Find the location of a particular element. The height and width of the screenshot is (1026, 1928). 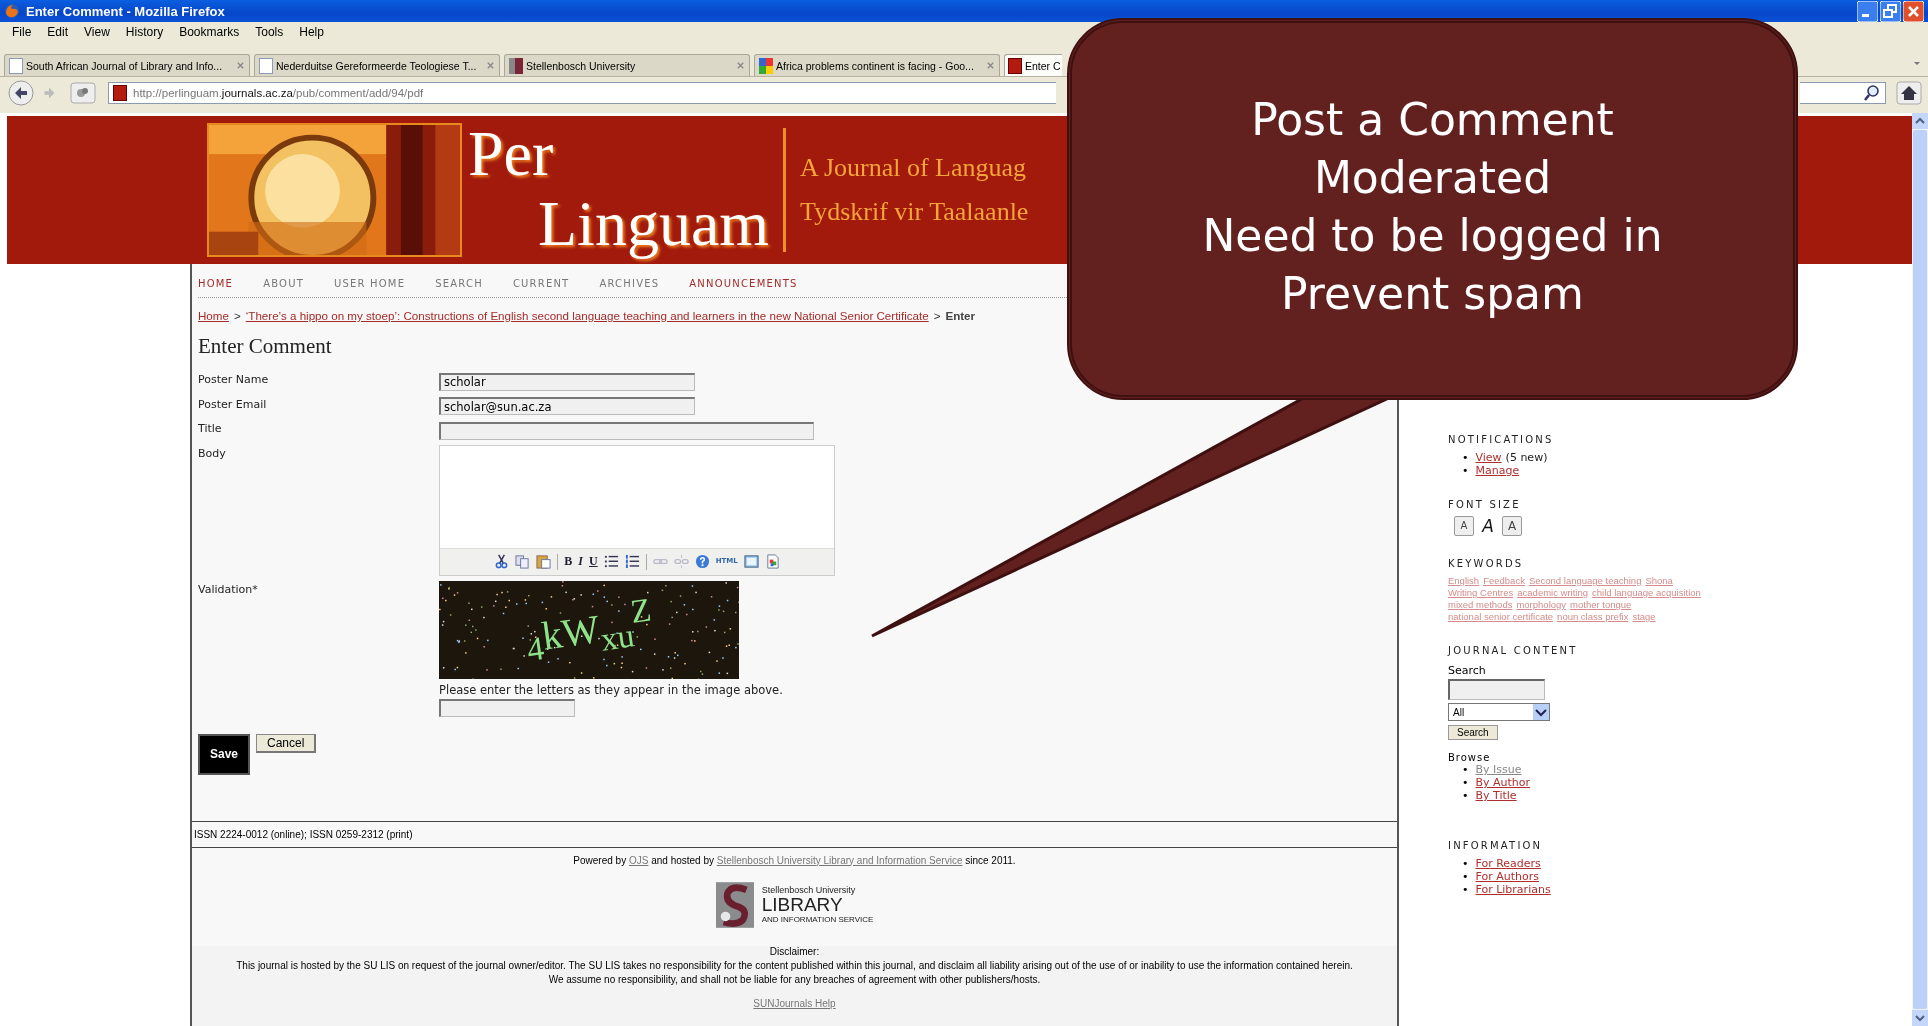

scroll-down-icon is located at coordinates (1920, 1018).